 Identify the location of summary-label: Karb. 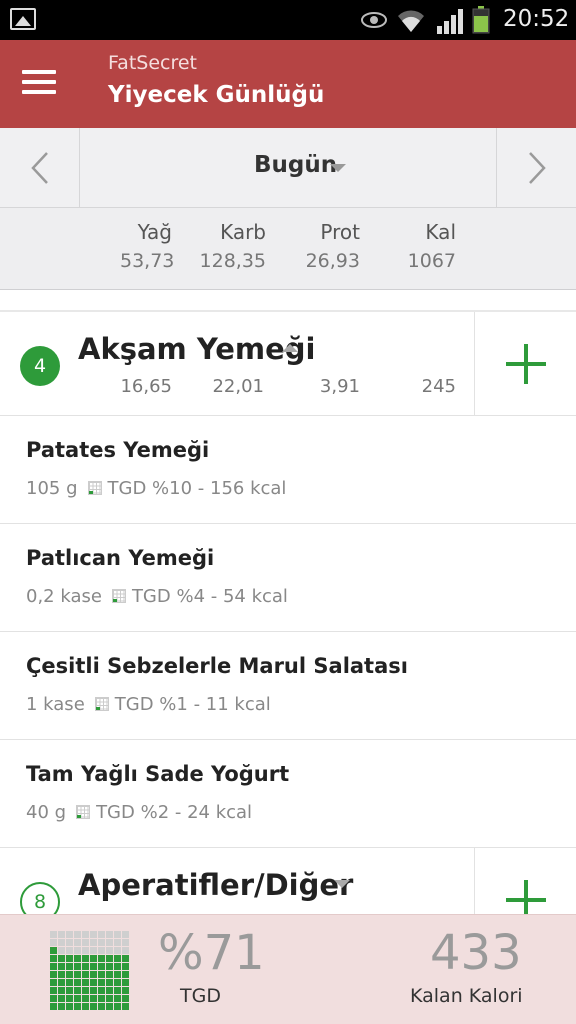
(243, 232).